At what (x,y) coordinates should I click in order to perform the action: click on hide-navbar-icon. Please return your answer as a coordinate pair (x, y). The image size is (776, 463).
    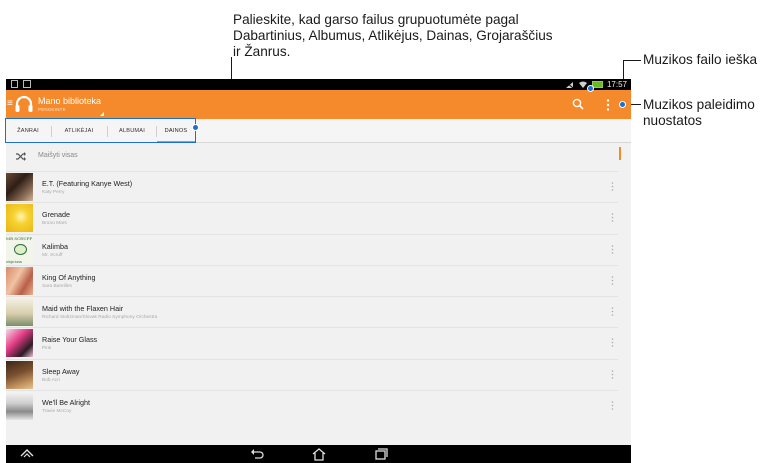
    Looking at the image, I should click on (27, 453).